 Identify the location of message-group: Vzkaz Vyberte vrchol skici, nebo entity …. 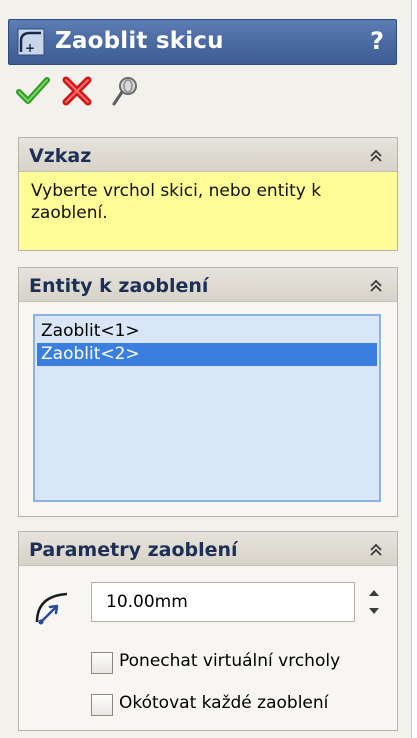
(208, 194).